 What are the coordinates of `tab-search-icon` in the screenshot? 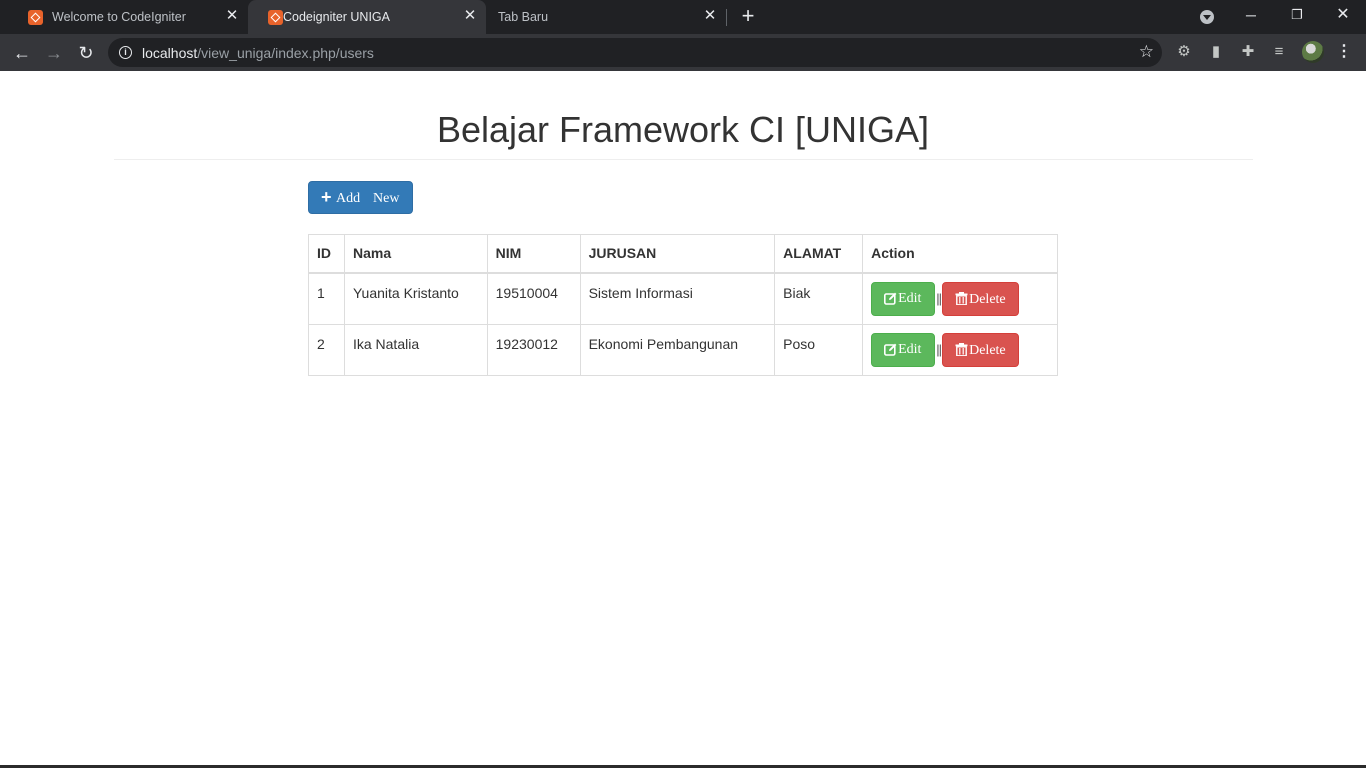 It's located at (1207, 17).